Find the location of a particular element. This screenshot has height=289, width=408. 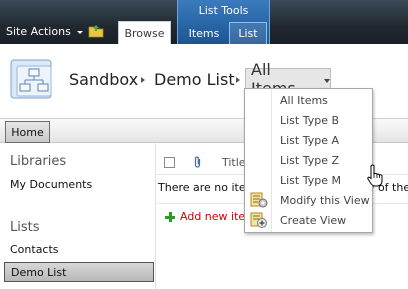

create-view-icon is located at coordinates (258, 220).